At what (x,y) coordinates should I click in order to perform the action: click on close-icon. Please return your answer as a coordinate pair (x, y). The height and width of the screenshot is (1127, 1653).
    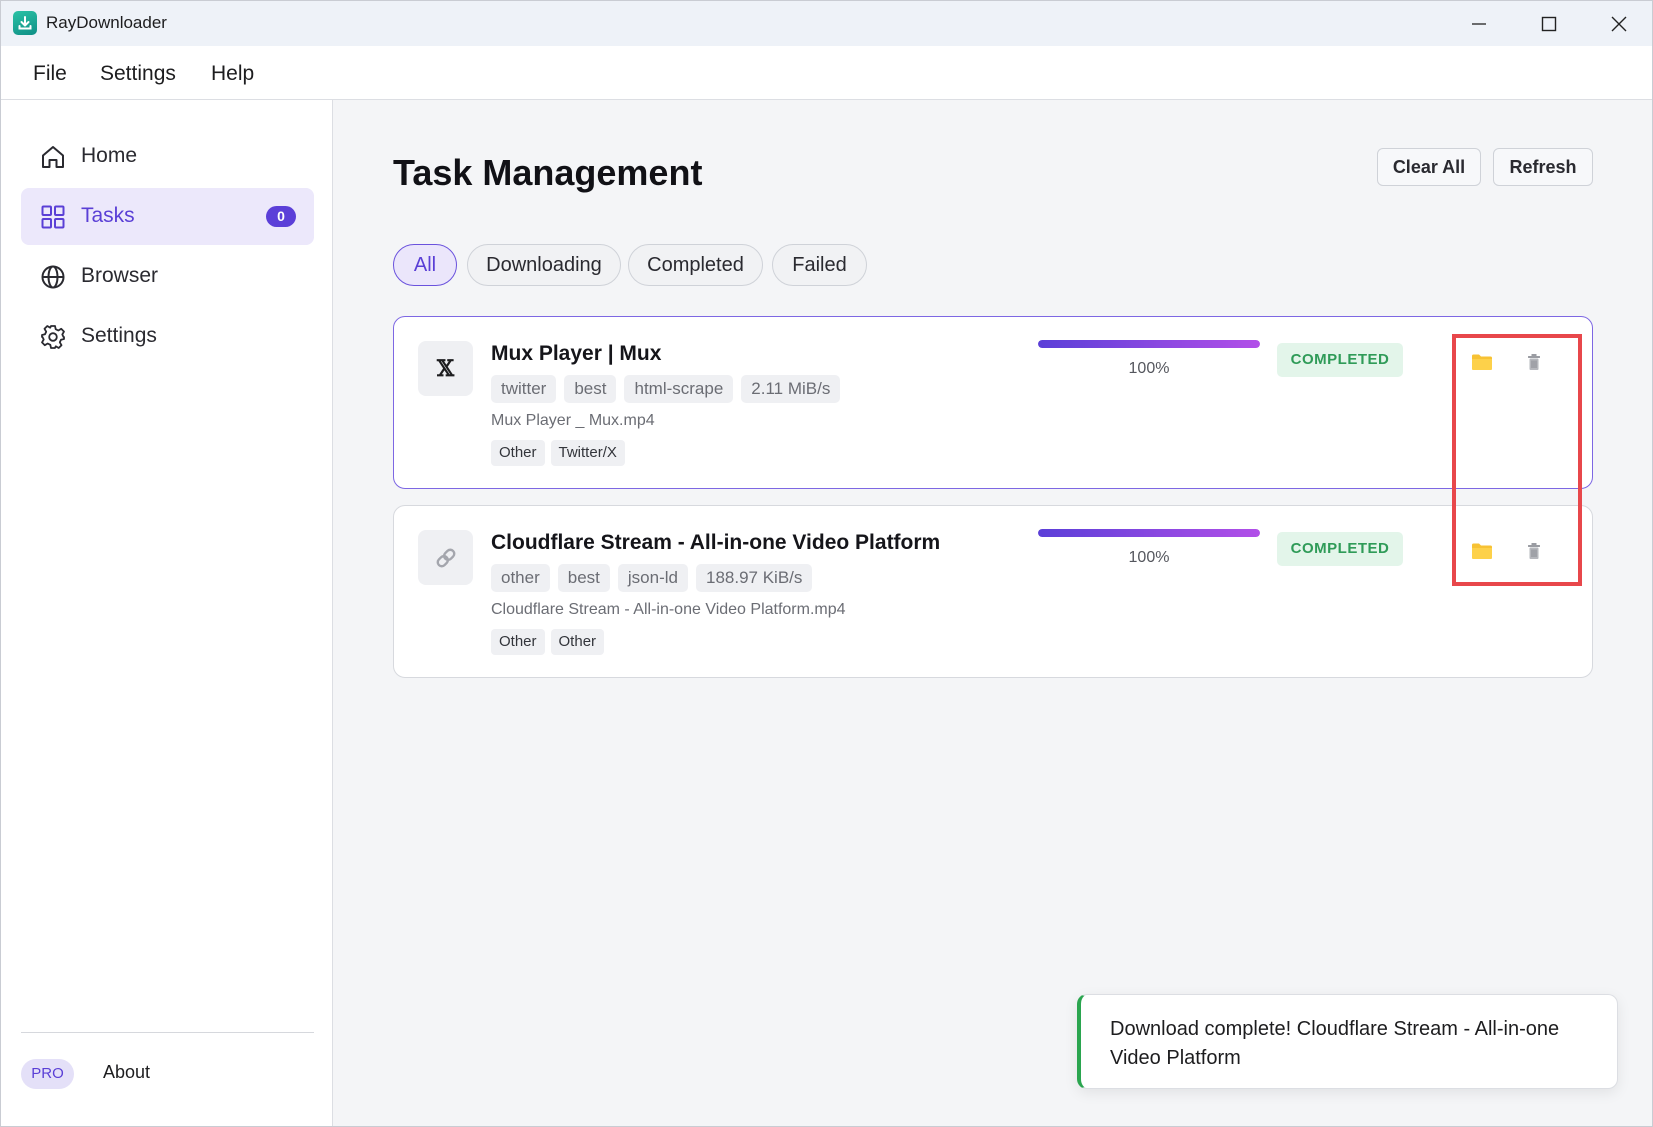
    Looking at the image, I should click on (1619, 23).